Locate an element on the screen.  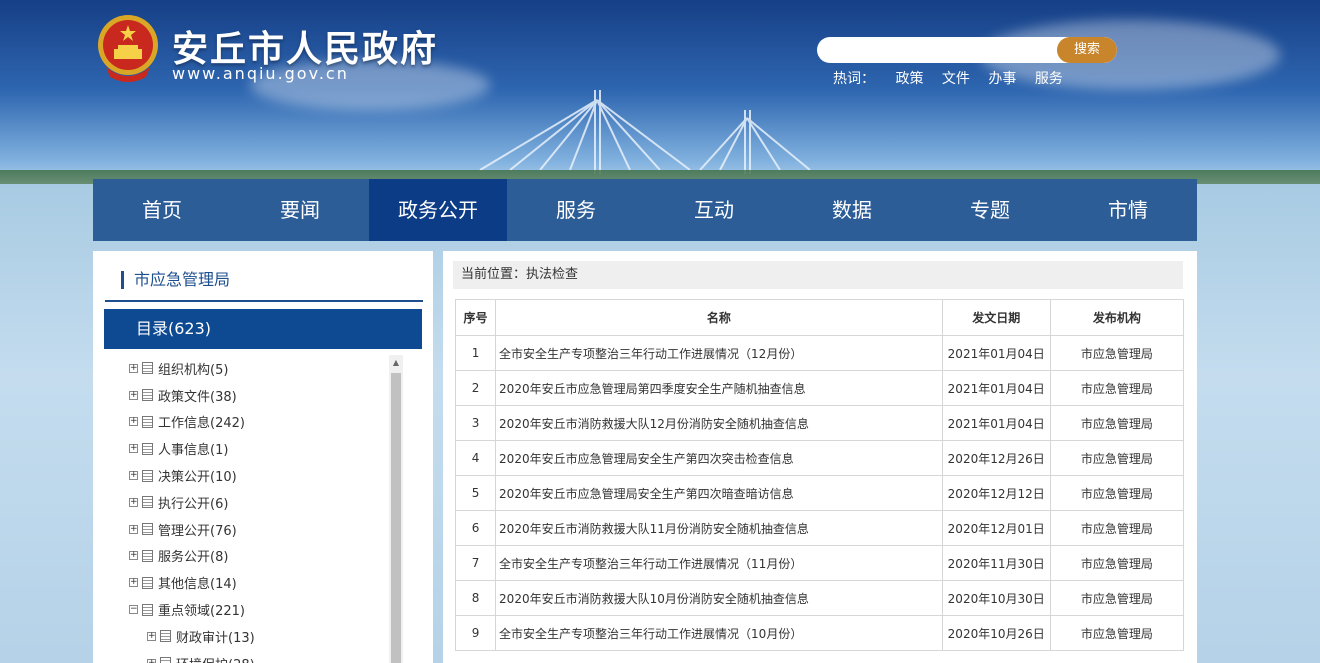
row-document-link: 2020年安丘市应急管理局安全生产第四次暗查暗访信息 is located at coordinates (719, 493).